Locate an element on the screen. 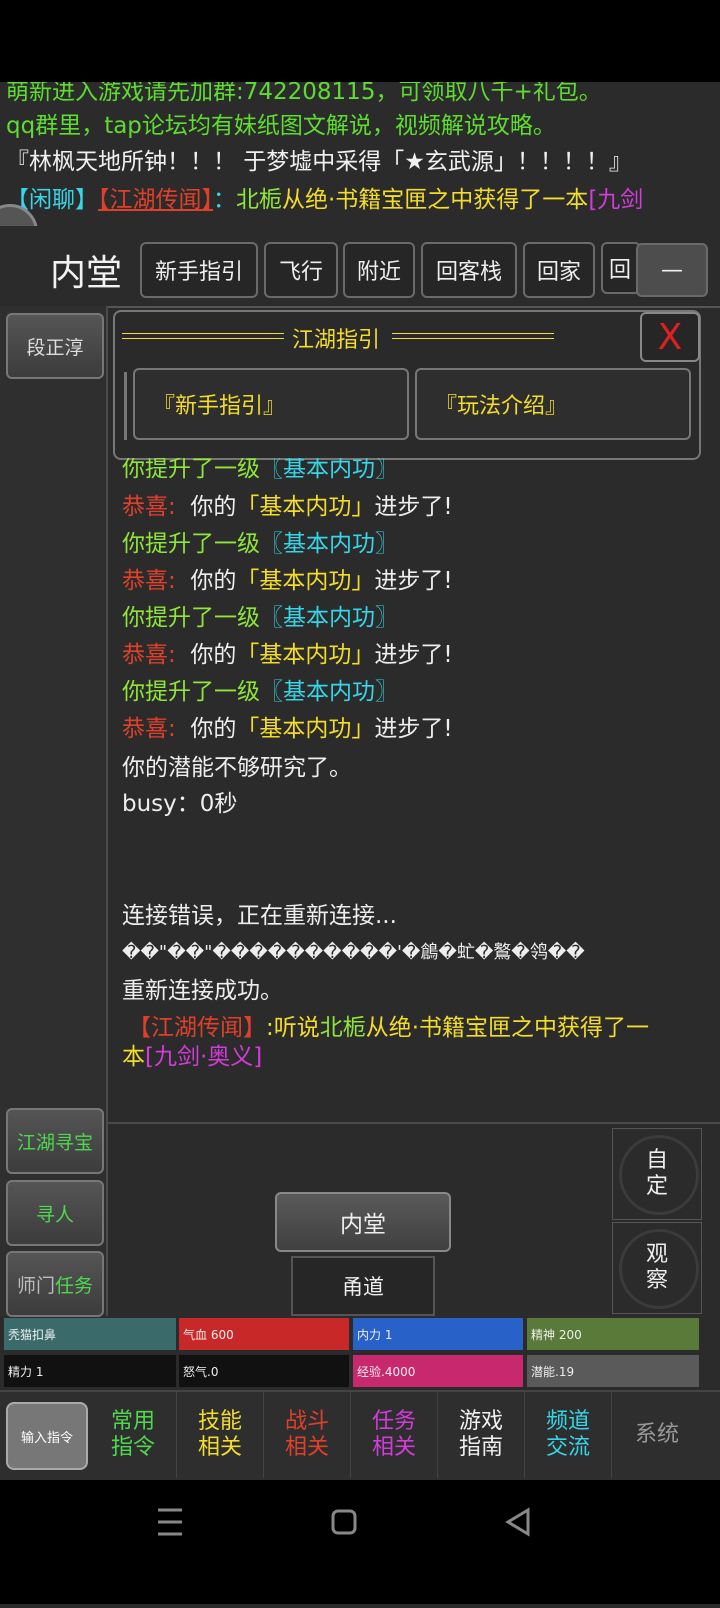 The image size is (720, 1608). system-nav-bar is located at coordinates (360, 1542).